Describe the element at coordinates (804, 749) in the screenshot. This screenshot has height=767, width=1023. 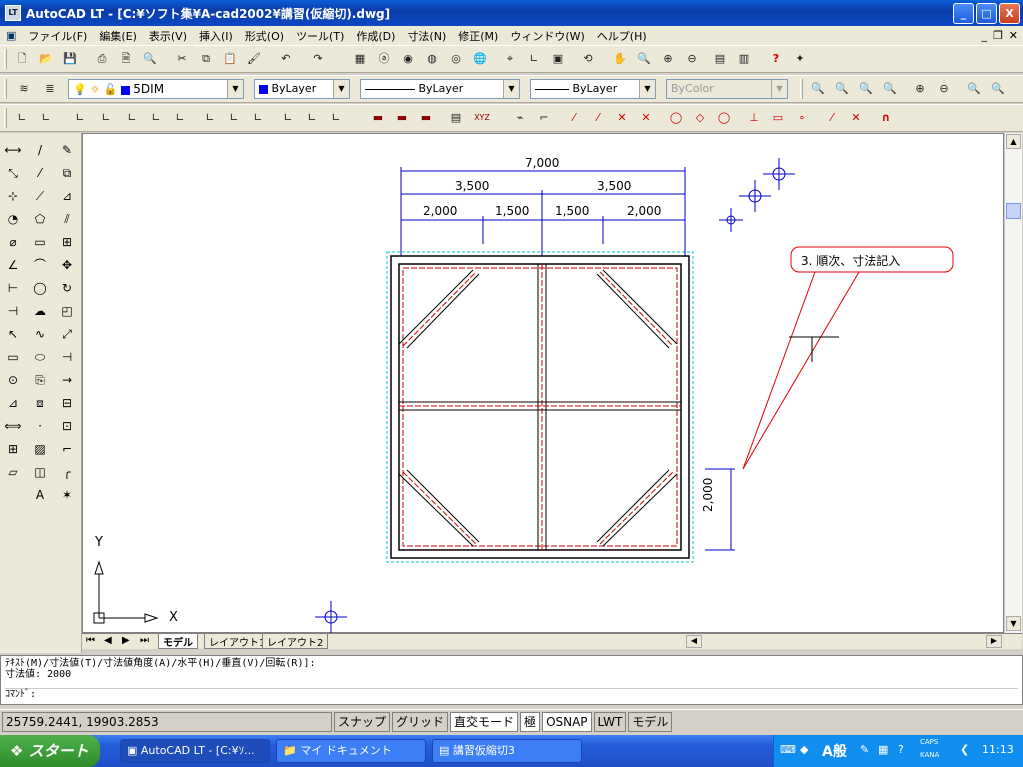
I see `ime-icon: ◆` at that location.